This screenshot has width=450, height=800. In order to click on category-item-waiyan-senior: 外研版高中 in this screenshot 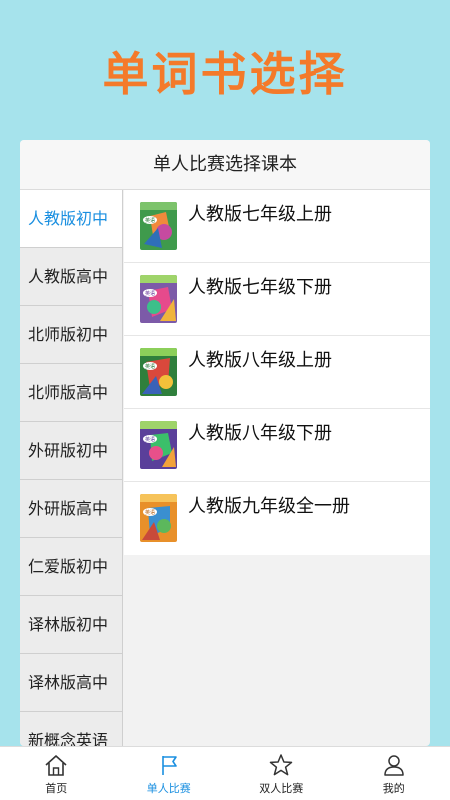, I will do `click(71, 509)`.